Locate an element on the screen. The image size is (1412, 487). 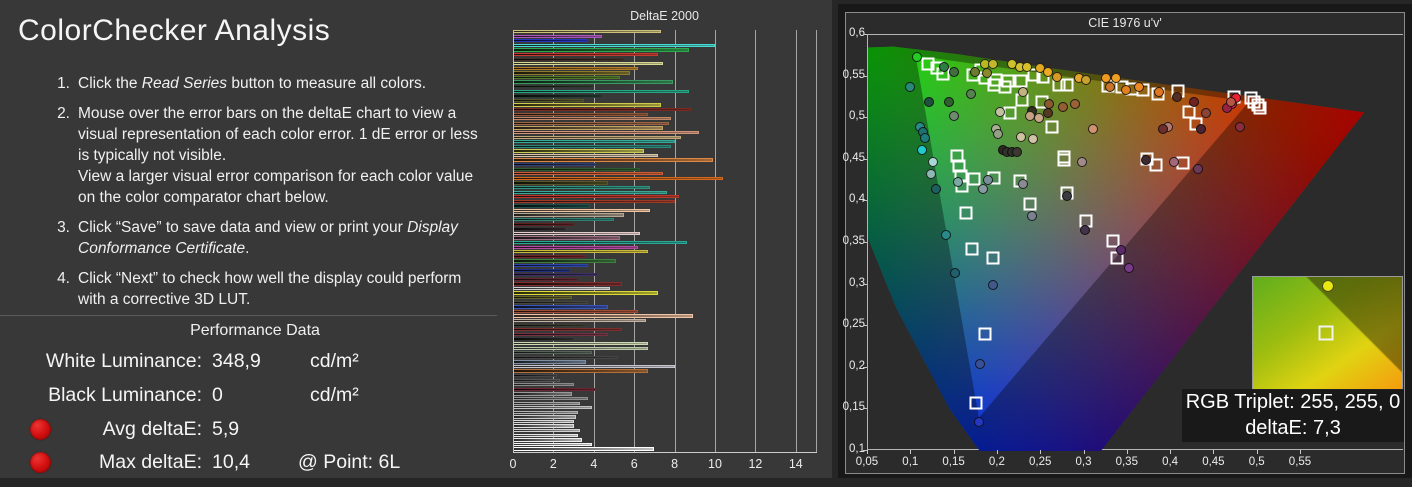
cie-x-tick-label: 0,35 is located at coordinates (1126, 462).